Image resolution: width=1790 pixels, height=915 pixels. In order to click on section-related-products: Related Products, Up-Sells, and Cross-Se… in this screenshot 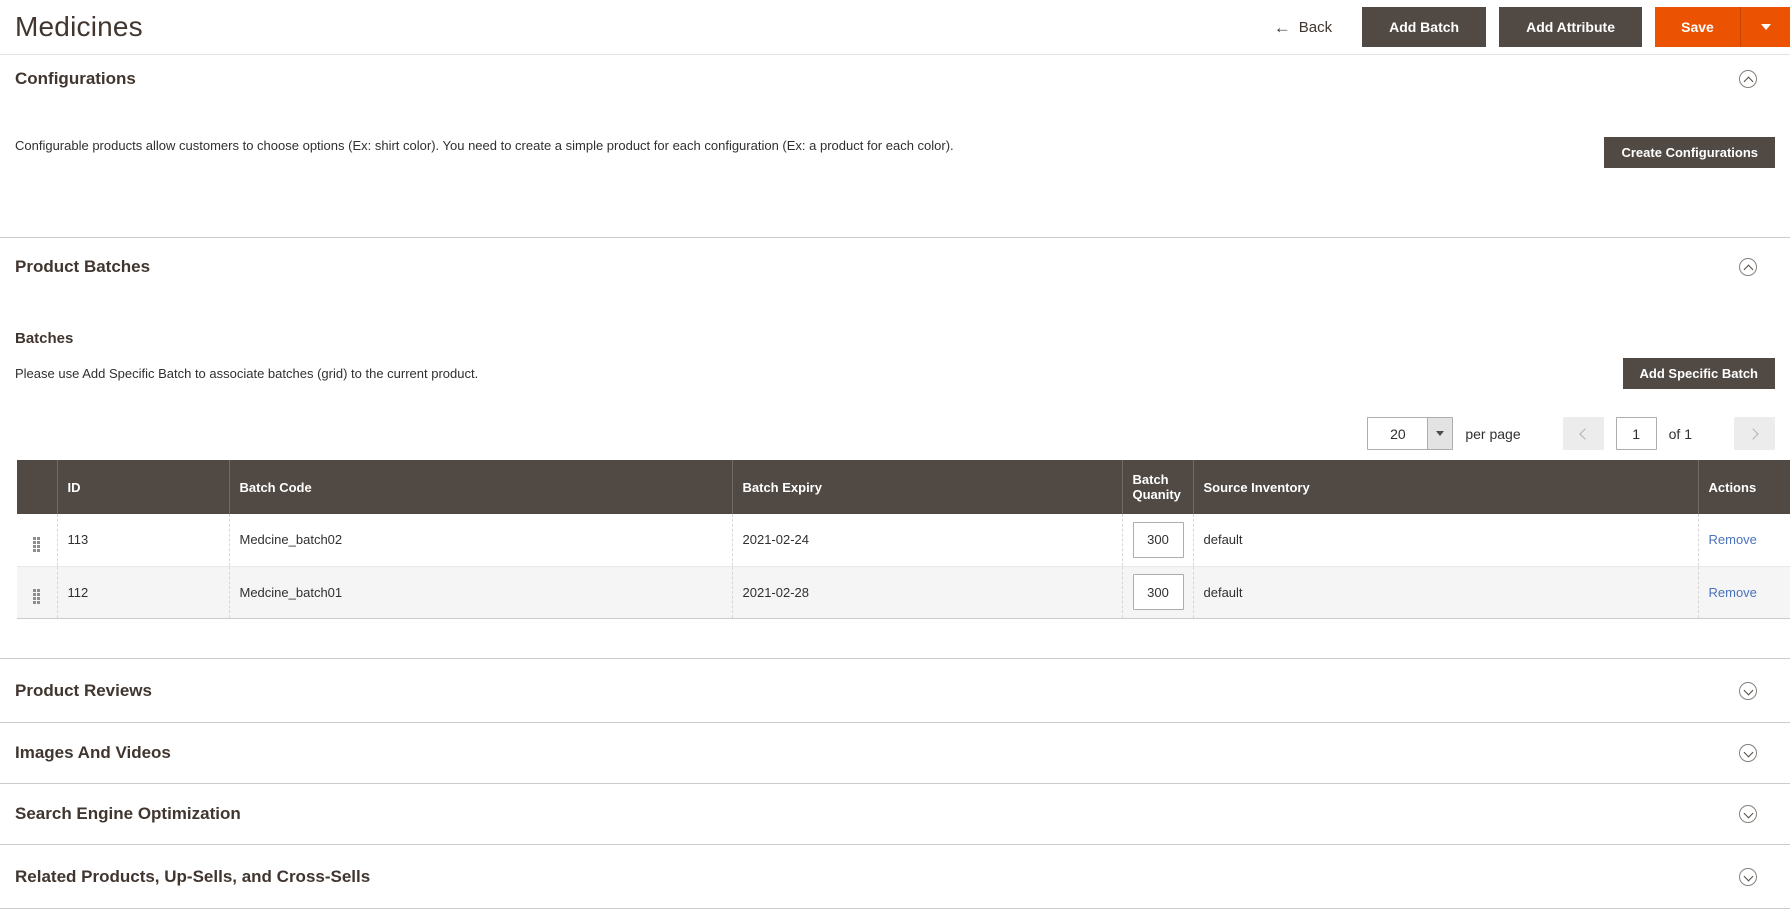, I will do `click(895, 877)`.